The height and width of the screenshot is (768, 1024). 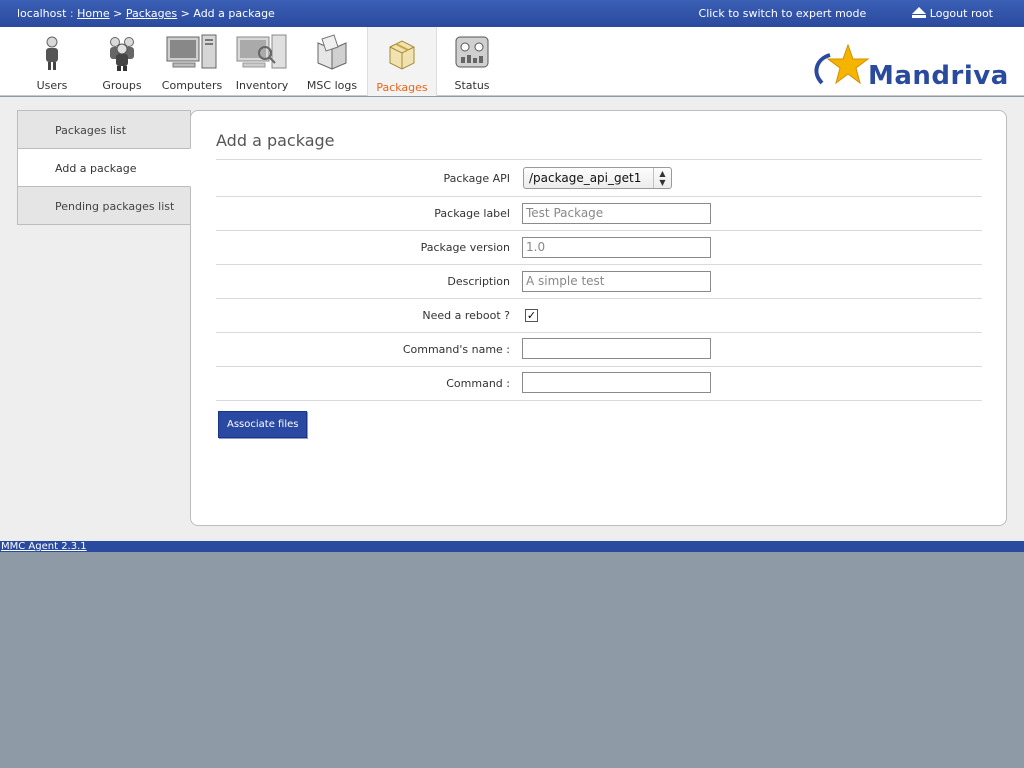 I want to click on nav-item-msc-logs: MSC logs, so click(x=332, y=61).